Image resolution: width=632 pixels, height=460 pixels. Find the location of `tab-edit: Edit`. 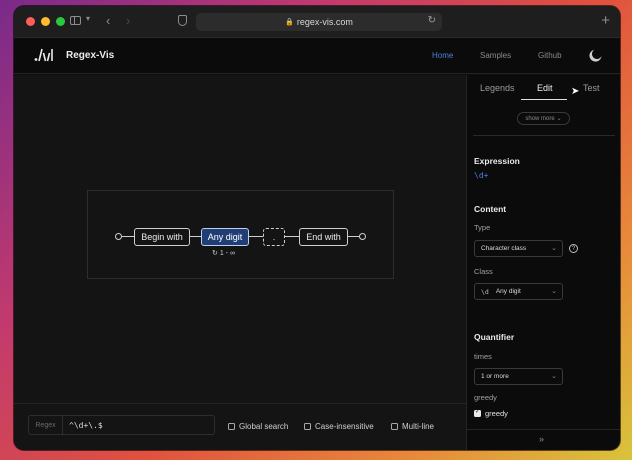

tab-edit: Edit is located at coordinates (545, 88).